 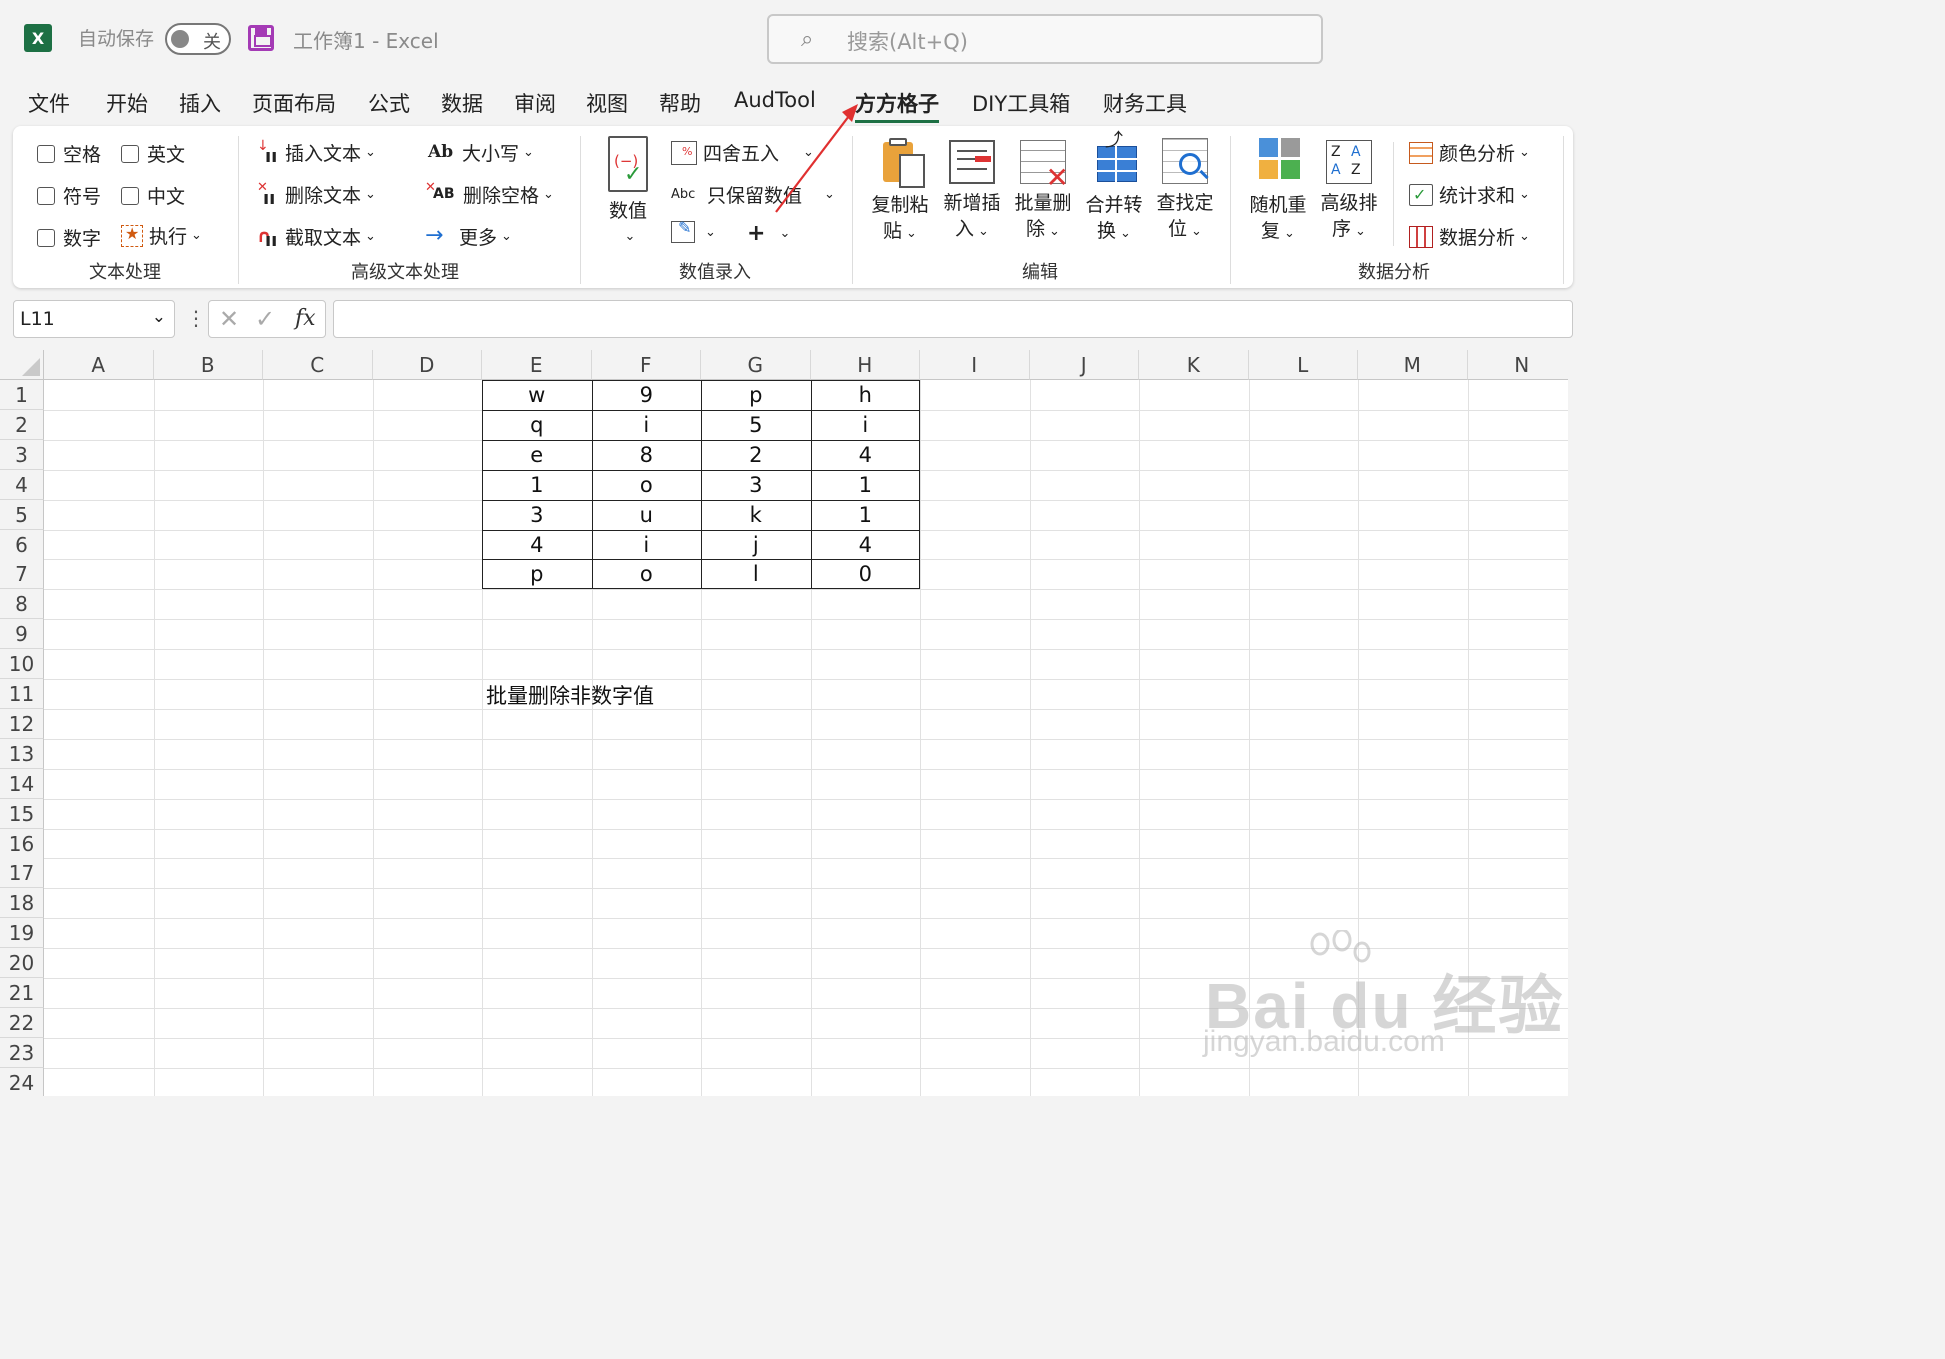 I want to click on tab-data: 数据, so click(x=462, y=103).